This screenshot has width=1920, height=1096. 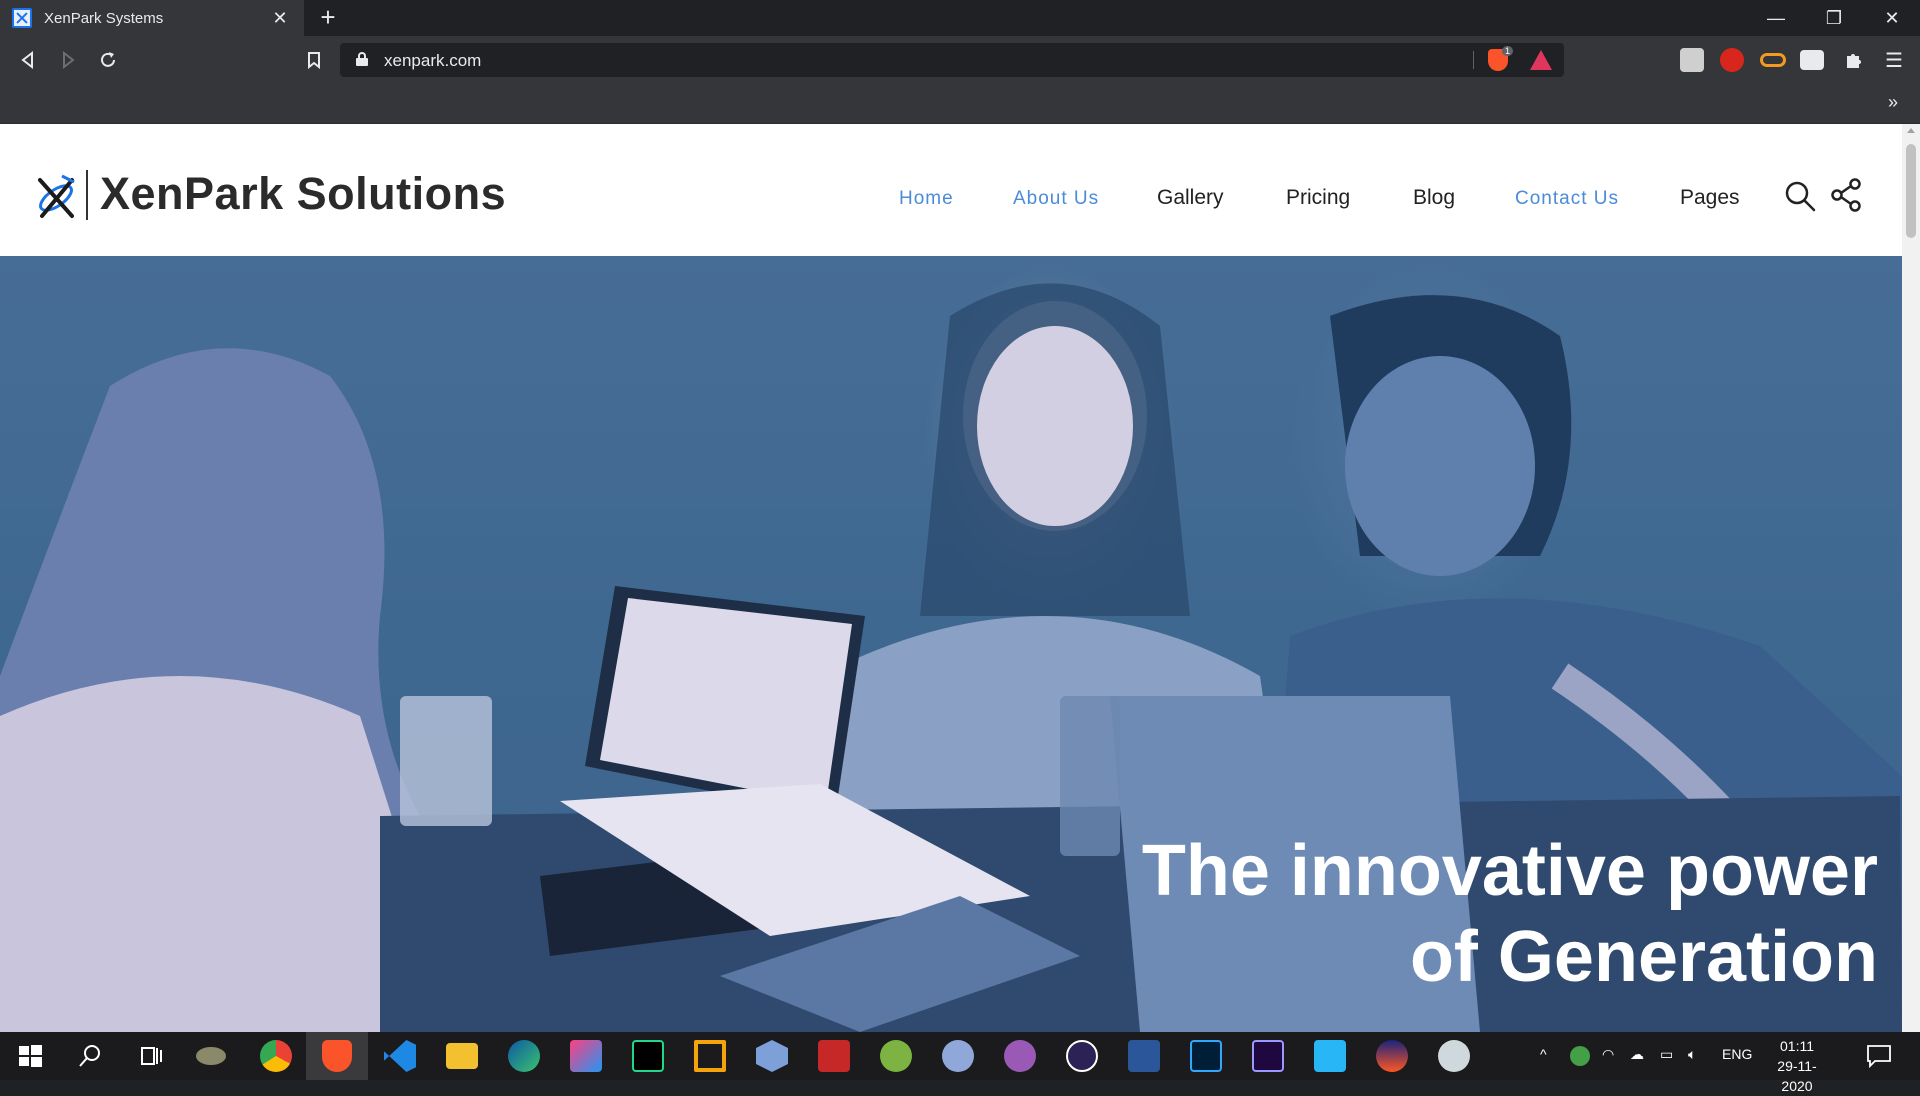 I want to click on close-window-button: ✕, so click(x=1891, y=18).